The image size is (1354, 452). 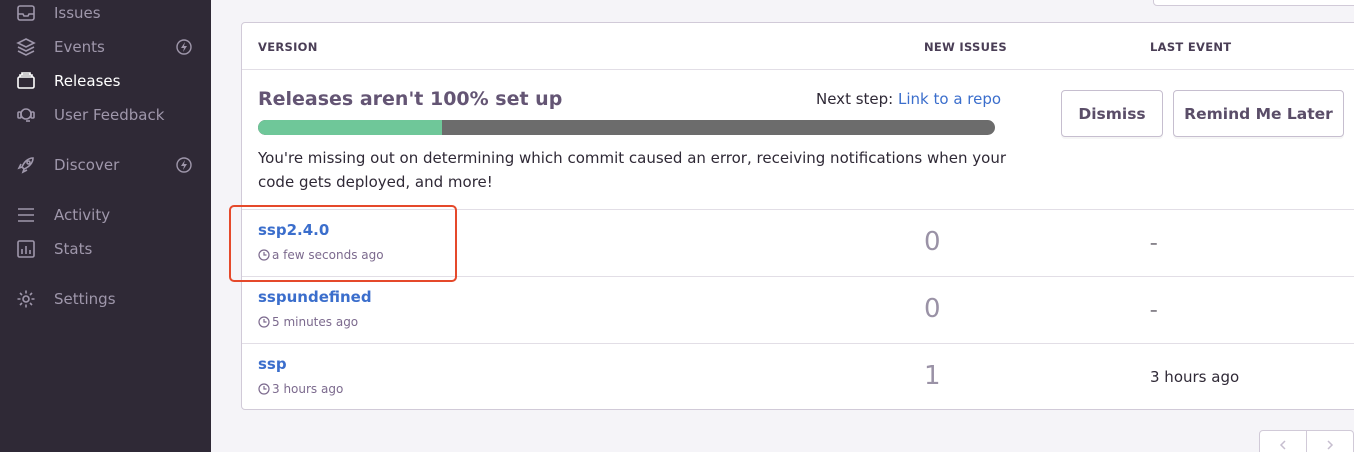 I want to click on sidebar-item-label: User Feedback, so click(x=109, y=115).